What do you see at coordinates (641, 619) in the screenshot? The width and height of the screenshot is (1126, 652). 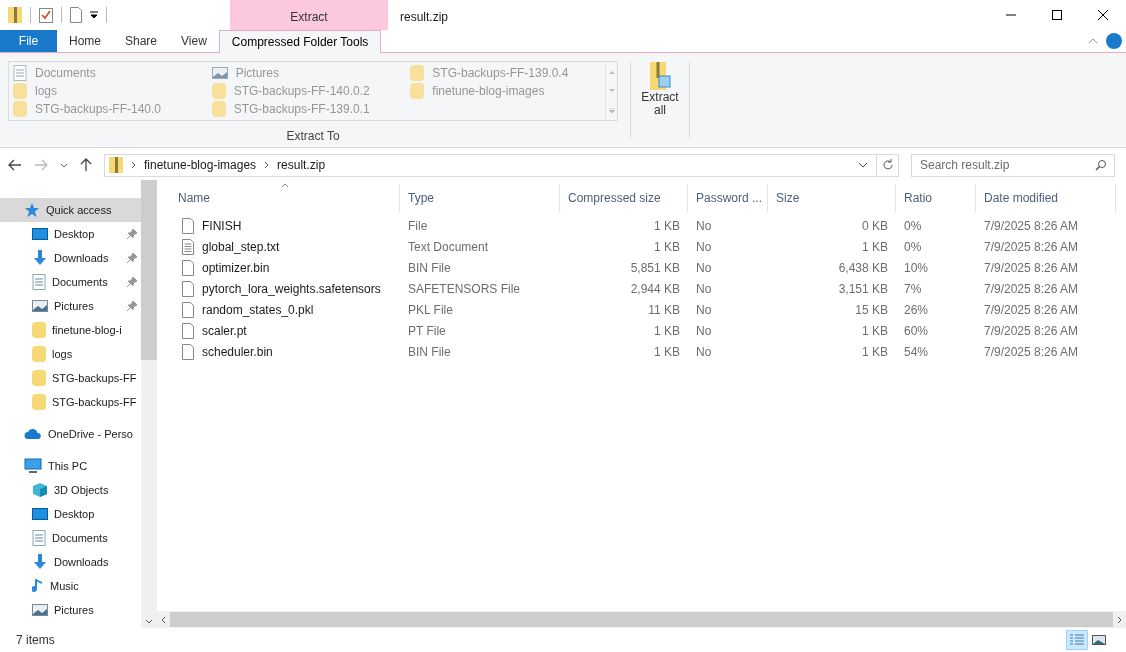 I see `horizontal-scrollbar` at bounding box center [641, 619].